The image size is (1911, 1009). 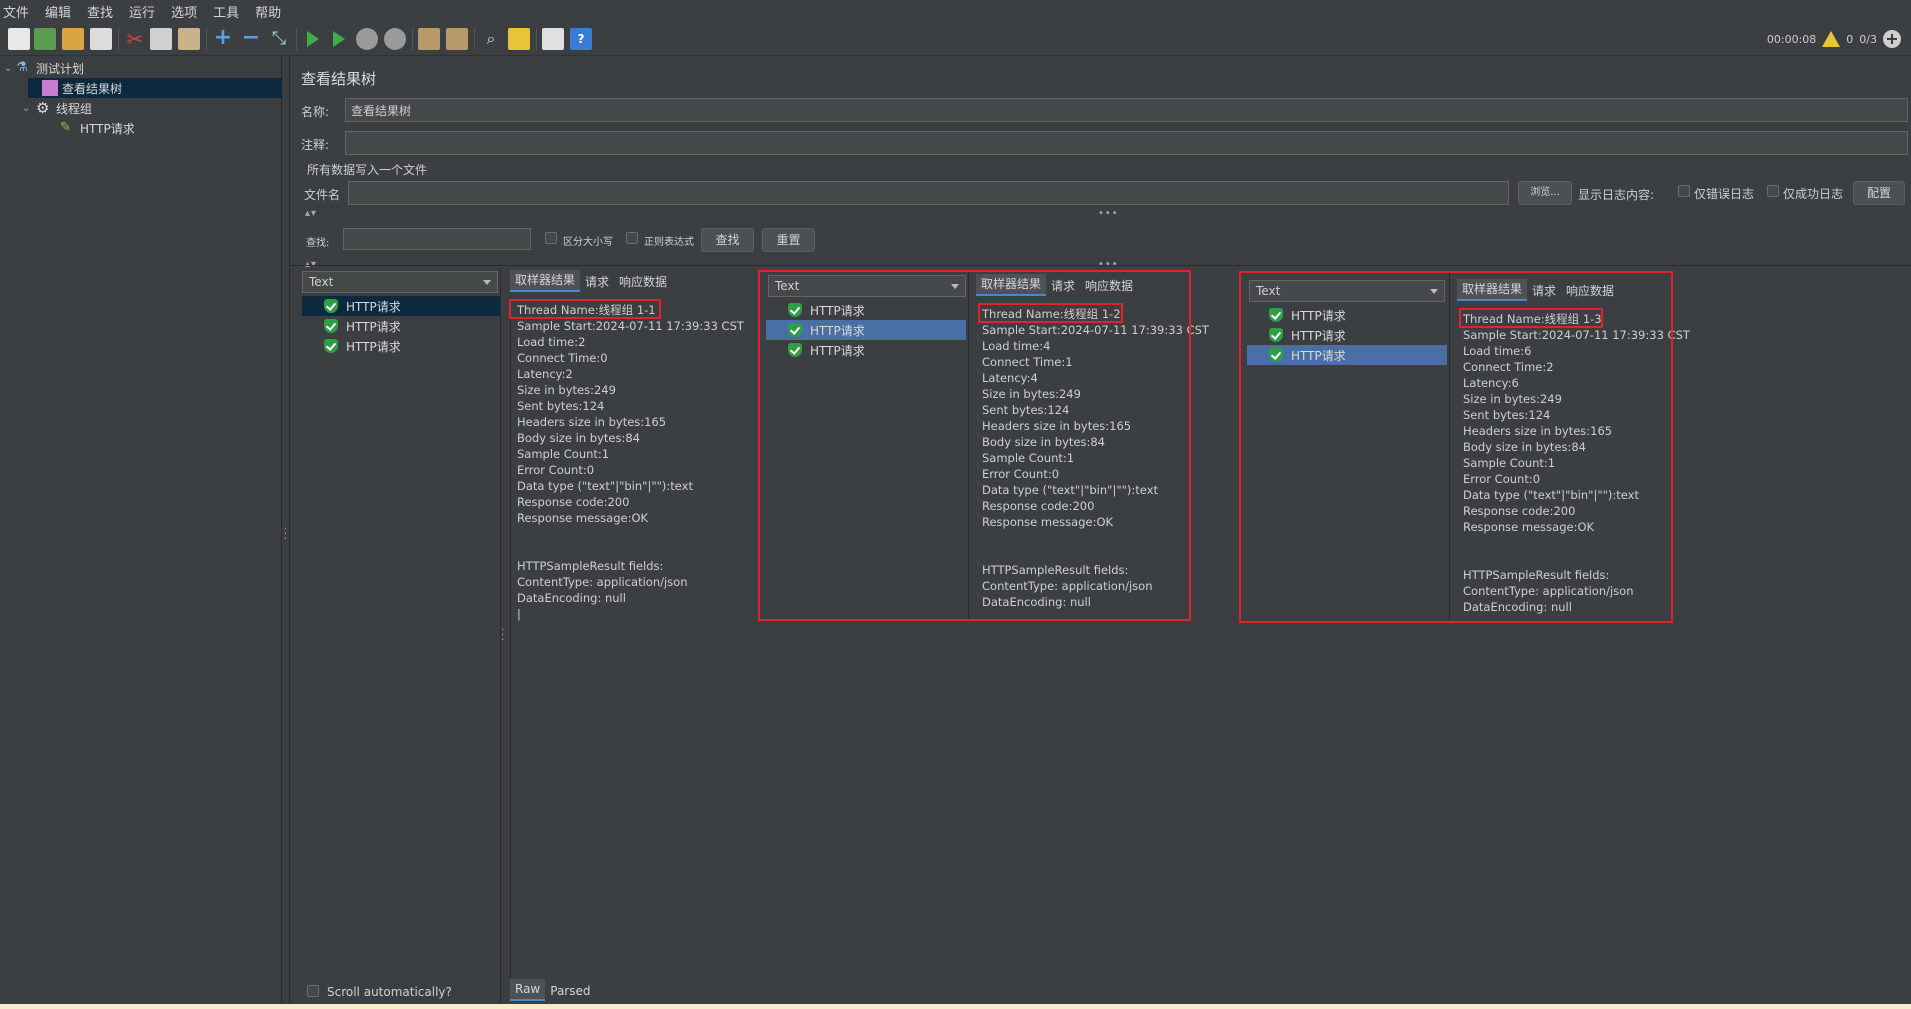 What do you see at coordinates (395, 39) in the screenshot?
I see `shutdown-icon` at bounding box center [395, 39].